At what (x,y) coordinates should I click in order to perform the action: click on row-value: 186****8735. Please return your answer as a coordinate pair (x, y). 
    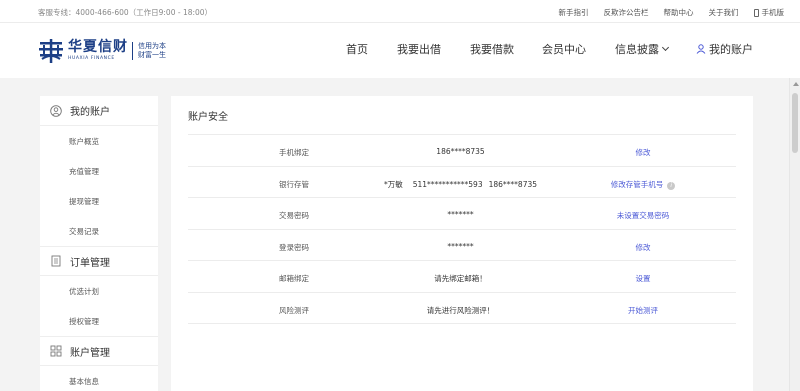
    Looking at the image, I should click on (460, 151).